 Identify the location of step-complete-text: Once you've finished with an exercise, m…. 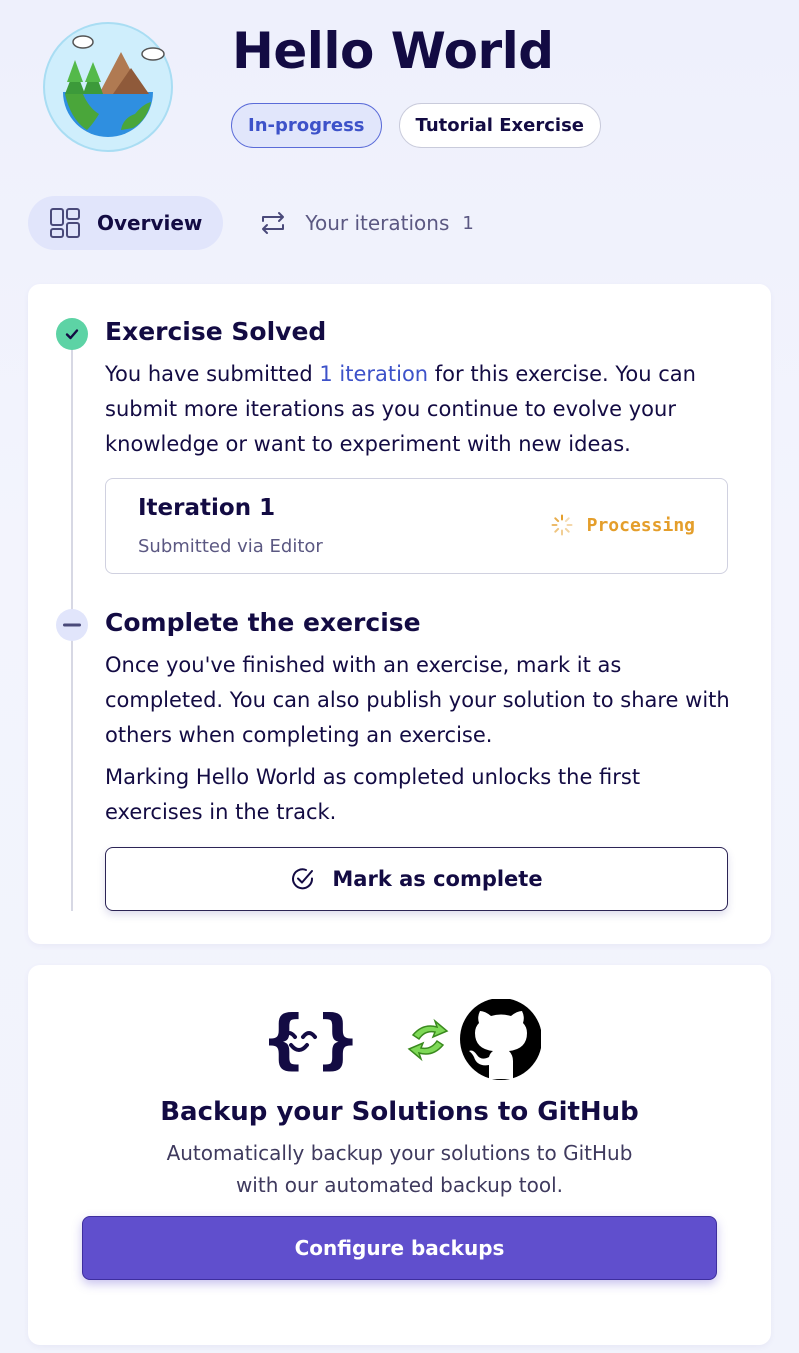
(417, 700).